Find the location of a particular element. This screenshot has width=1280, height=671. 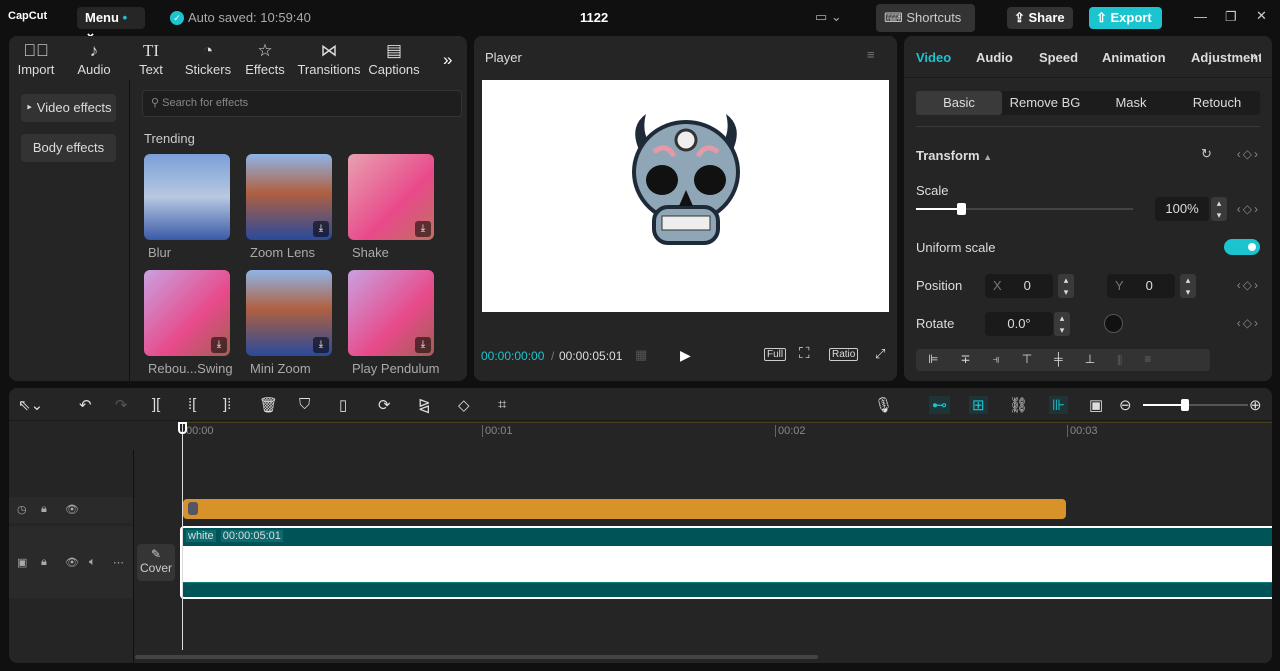

effect-thumb-shake: ⤓ is located at coordinates (391, 197).